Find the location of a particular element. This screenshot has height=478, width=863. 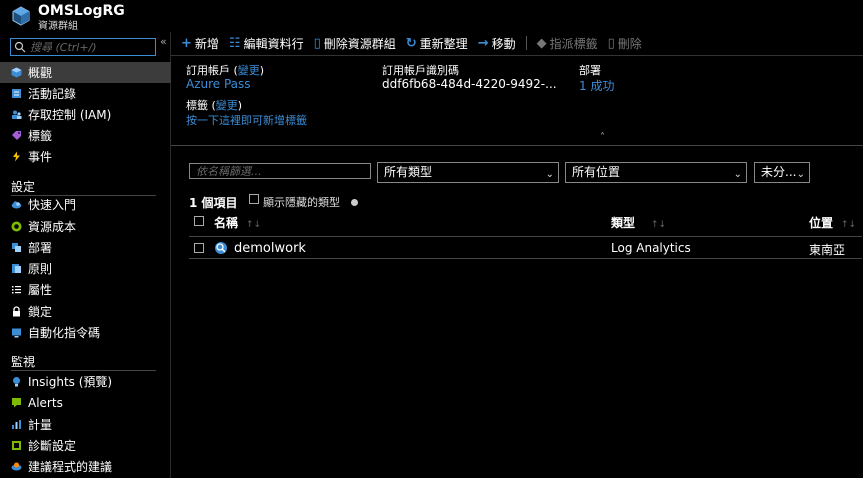

filter-name-input is located at coordinates (280, 171).